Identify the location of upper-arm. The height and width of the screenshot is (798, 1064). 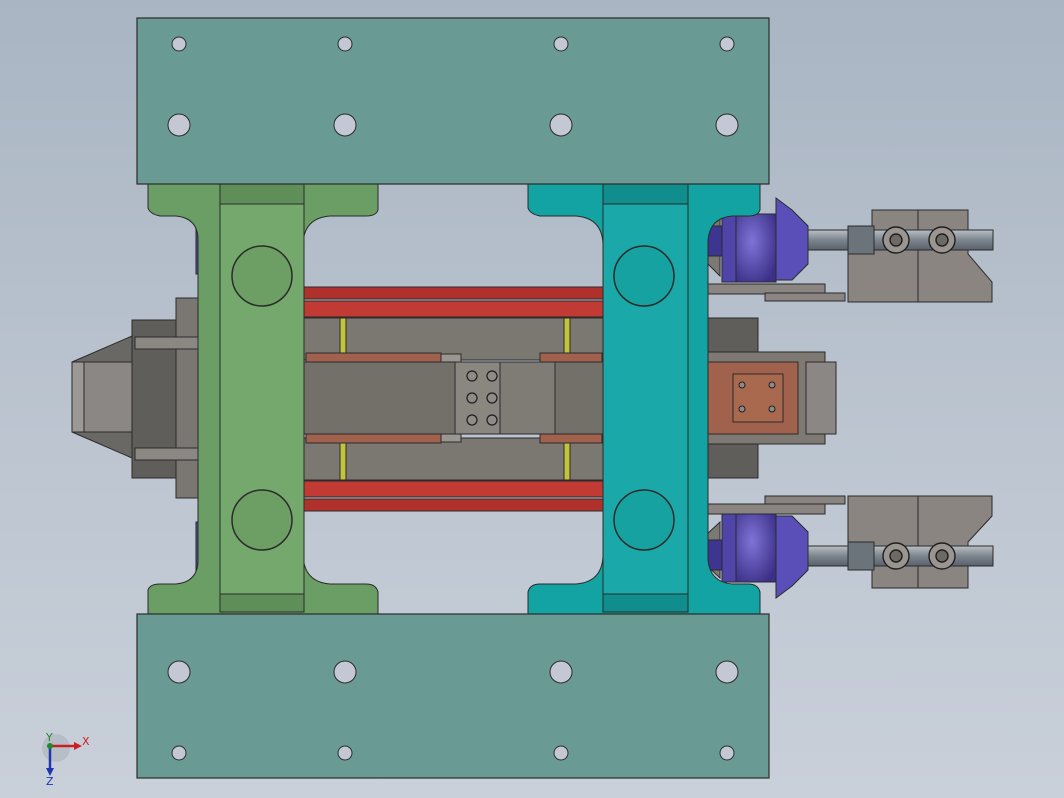
(767, 292).